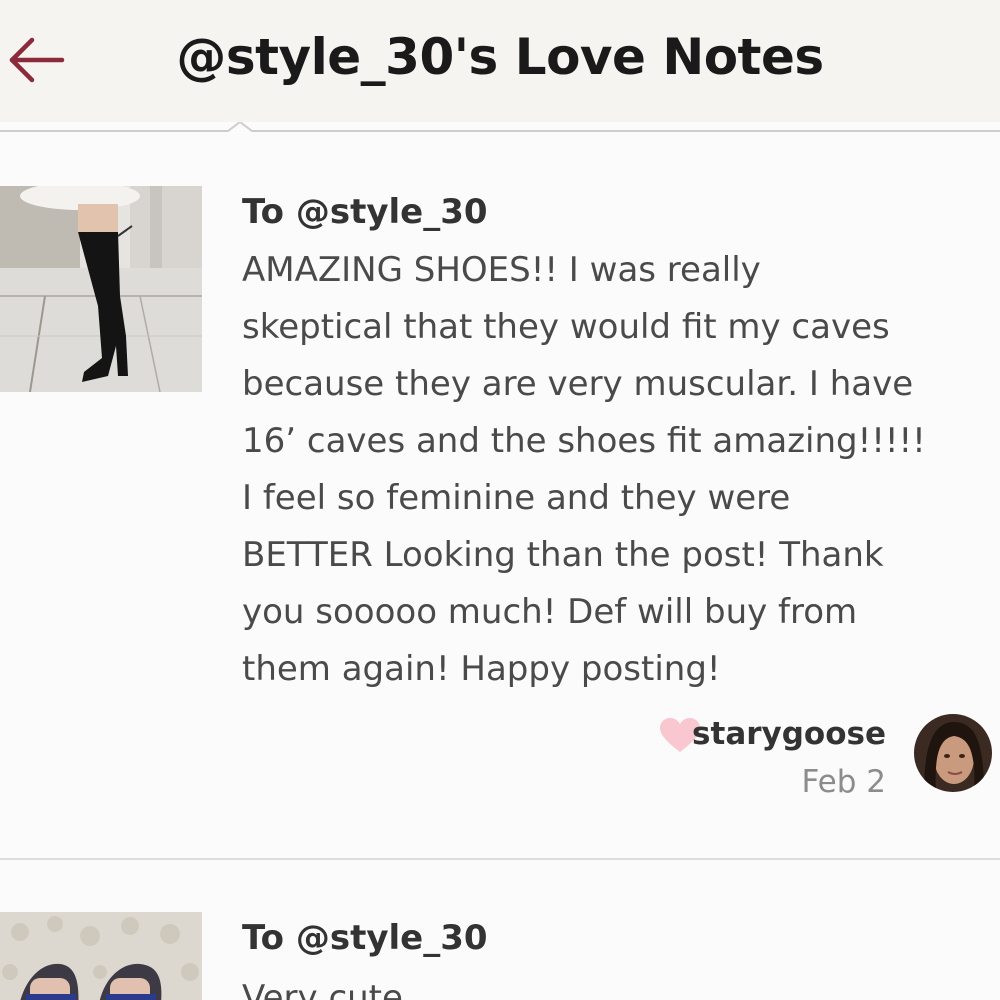  I want to click on header-divider, so click(500, 127).